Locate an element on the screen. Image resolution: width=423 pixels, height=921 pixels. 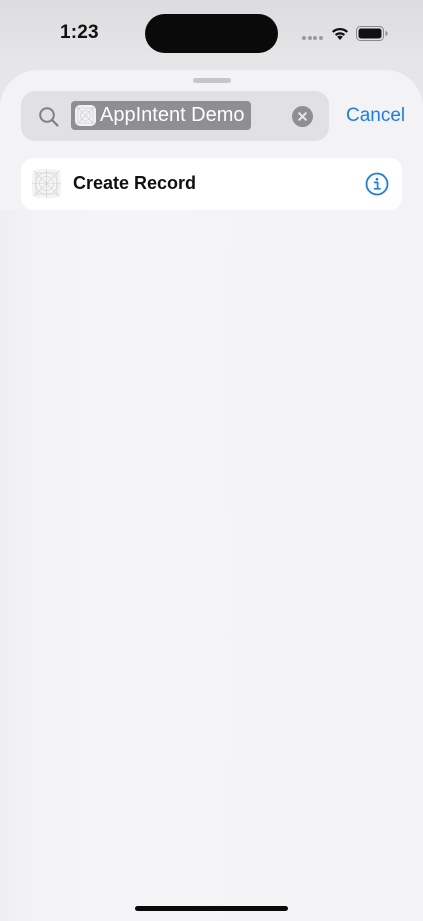
search-field: AppIntent Demo is located at coordinates (175, 116).